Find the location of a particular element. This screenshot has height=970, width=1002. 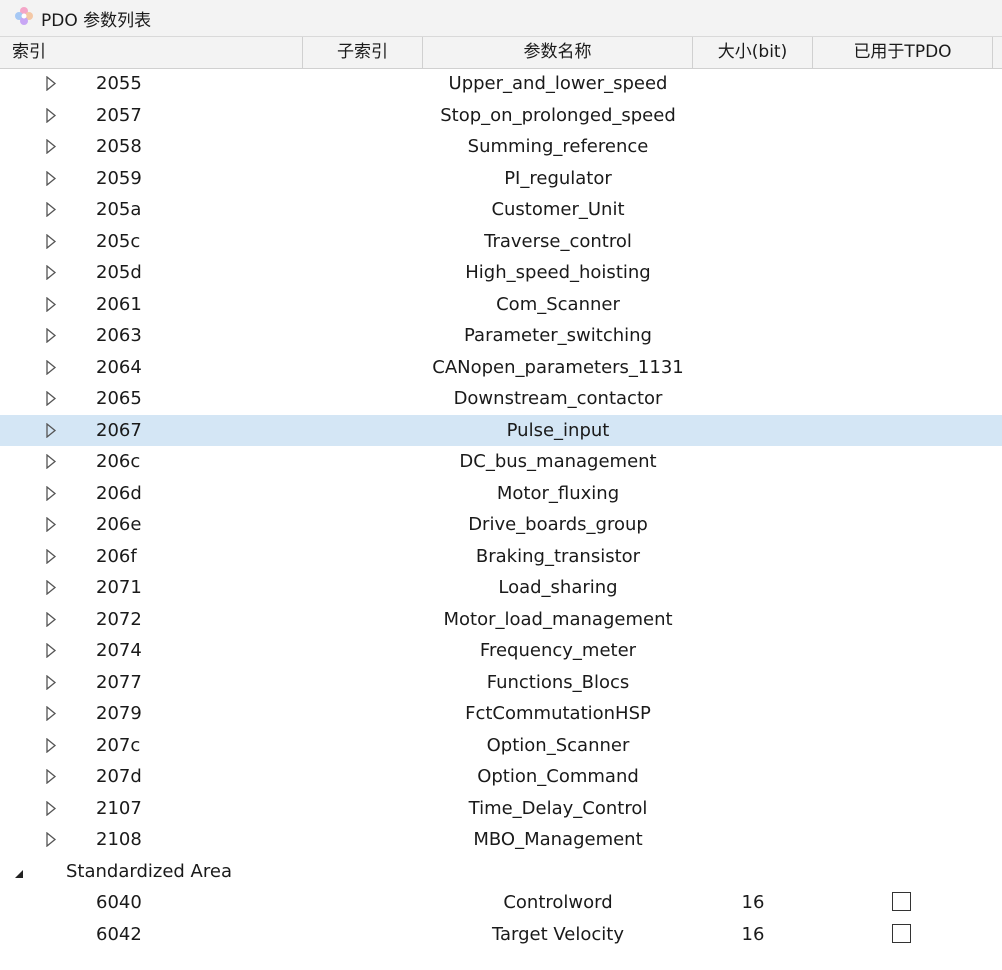

row-index: 2079 is located at coordinates (119, 713).